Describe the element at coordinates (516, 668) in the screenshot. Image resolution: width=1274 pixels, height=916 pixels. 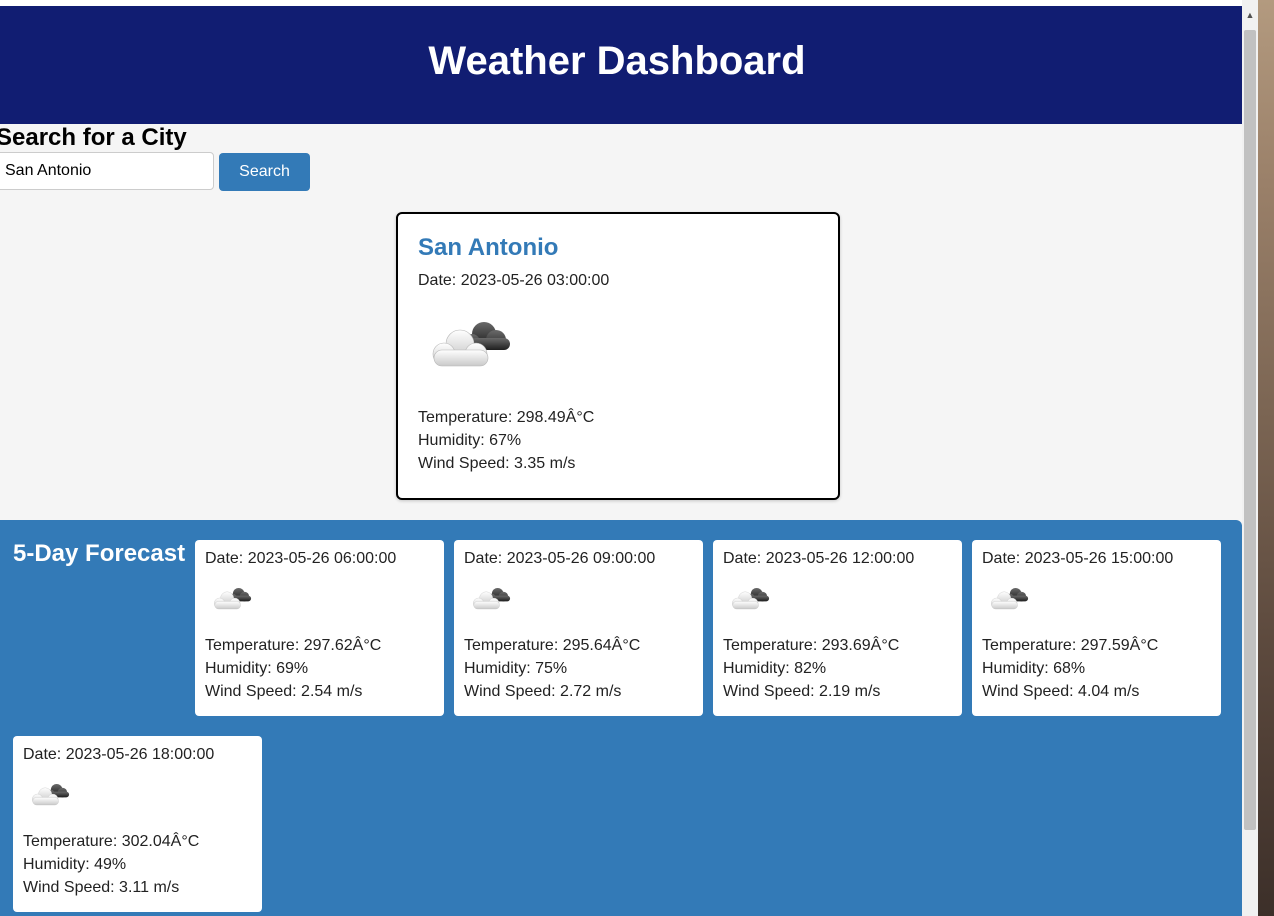
I see `forecast-humidity: Humidity: 75%` at that location.